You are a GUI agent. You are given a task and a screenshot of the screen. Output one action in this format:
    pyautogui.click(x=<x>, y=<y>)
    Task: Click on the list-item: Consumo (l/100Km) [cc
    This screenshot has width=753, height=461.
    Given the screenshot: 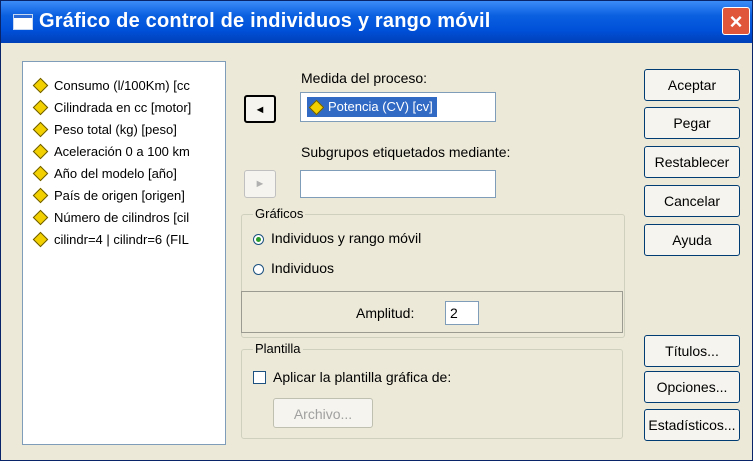 What is the action you would take?
    pyautogui.click(x=111, y=85)
    